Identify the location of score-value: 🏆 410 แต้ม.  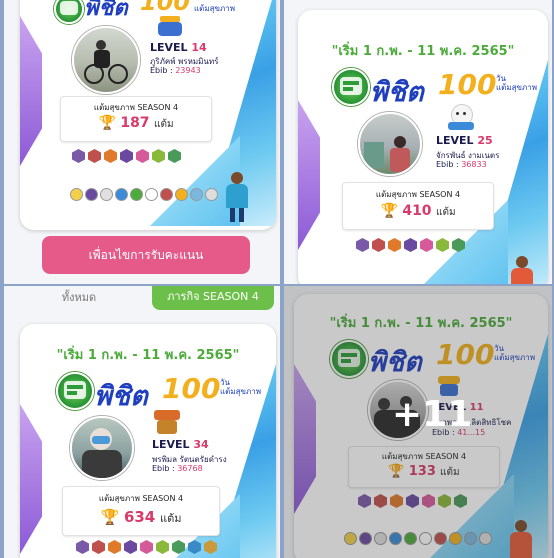
(418, 211).